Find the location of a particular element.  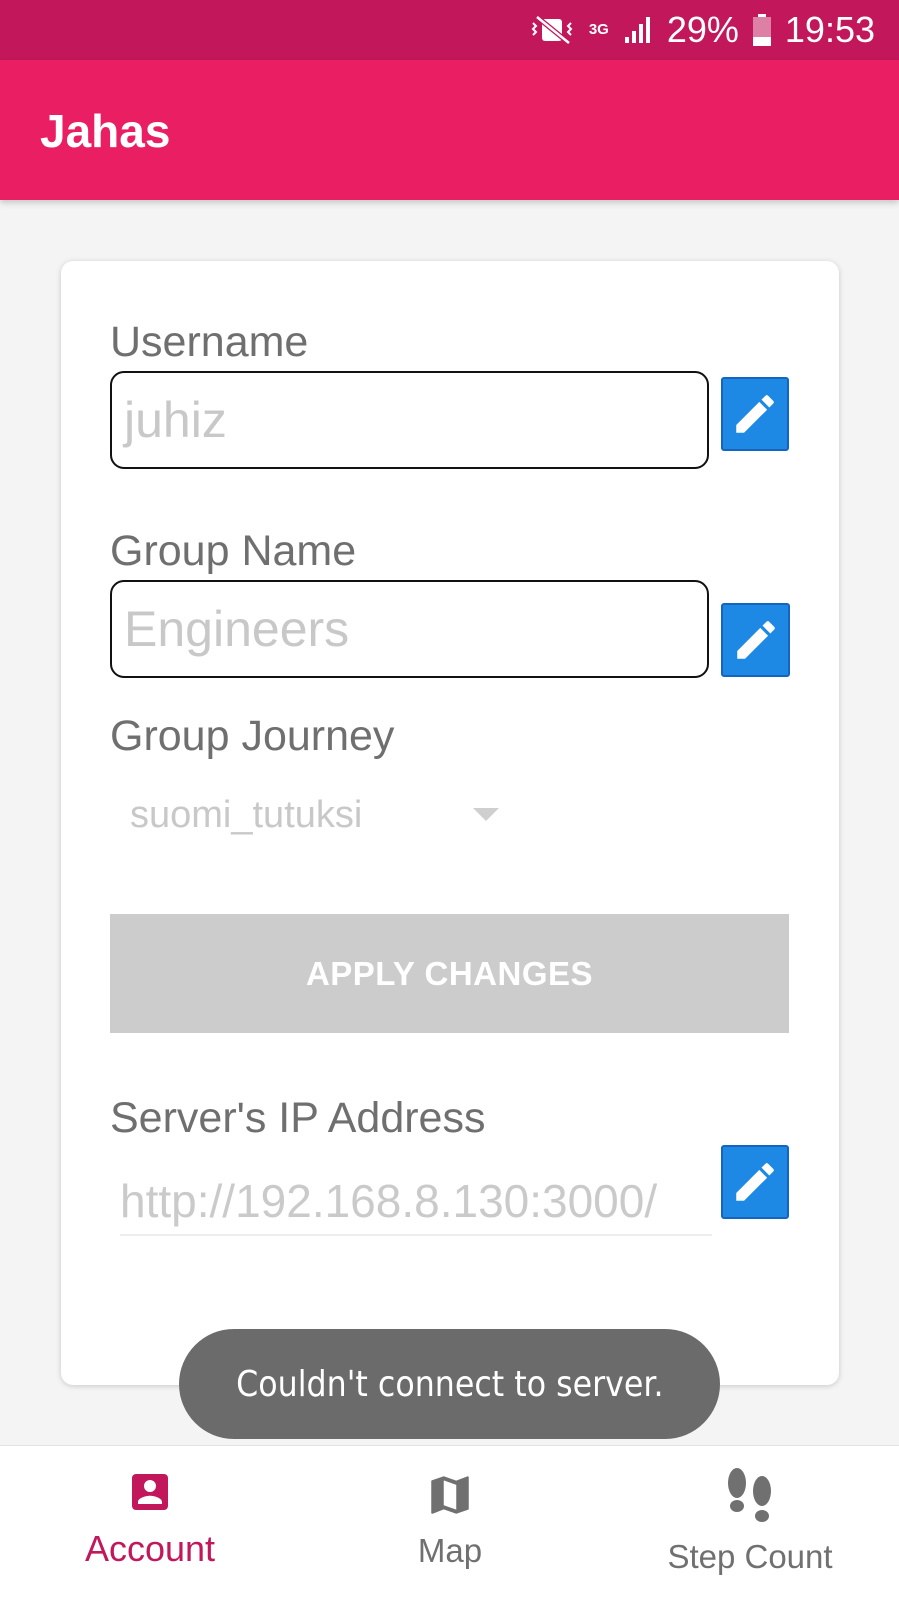

footsteps-icon is located at coordinates (749, 1495).